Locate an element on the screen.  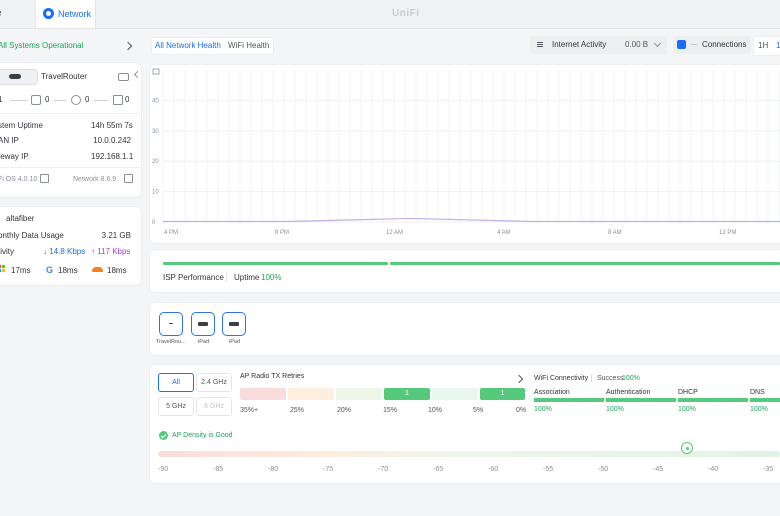
density-scale-label: -90 is located at coordinates (163, 469).